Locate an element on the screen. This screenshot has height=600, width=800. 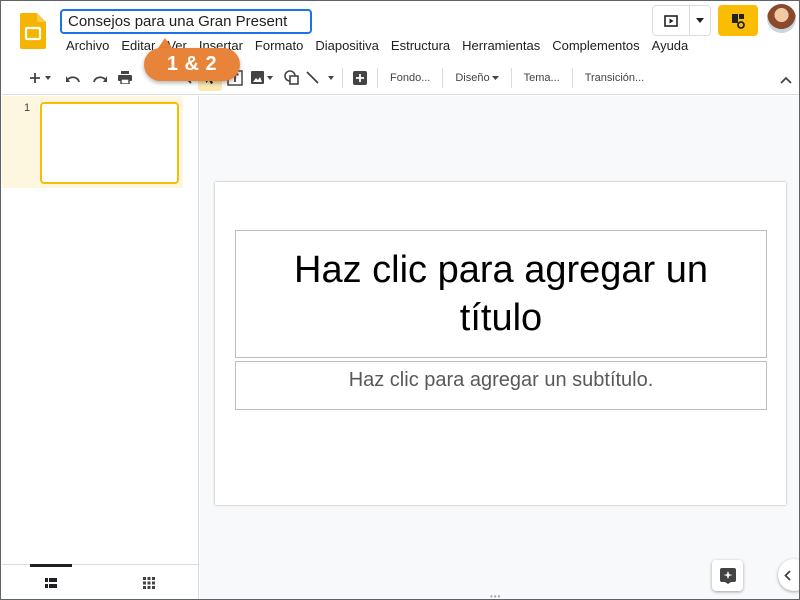
chevron-left-icon is located at coordinates (787, 575).